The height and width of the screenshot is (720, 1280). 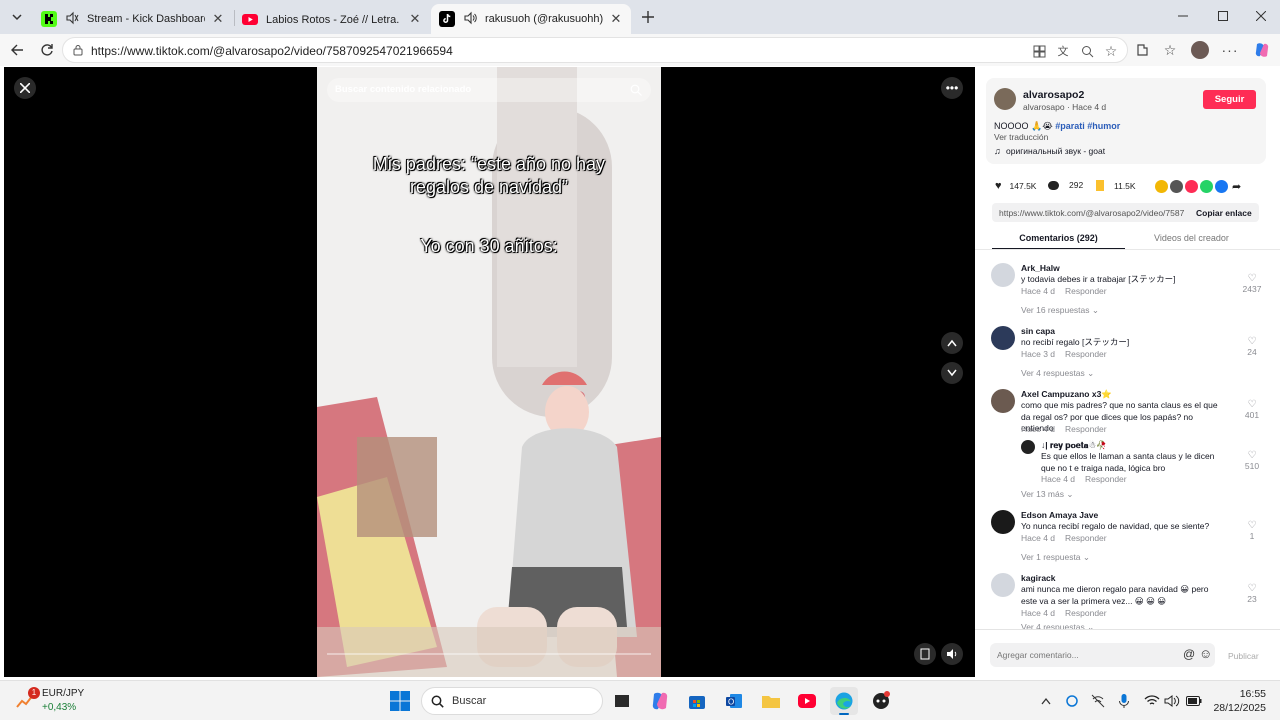 What do you see at coordinates (1087, 126) in the screenshot?
I see `post-hashtags: #parati #humor` at bounding box center [1087, 126].